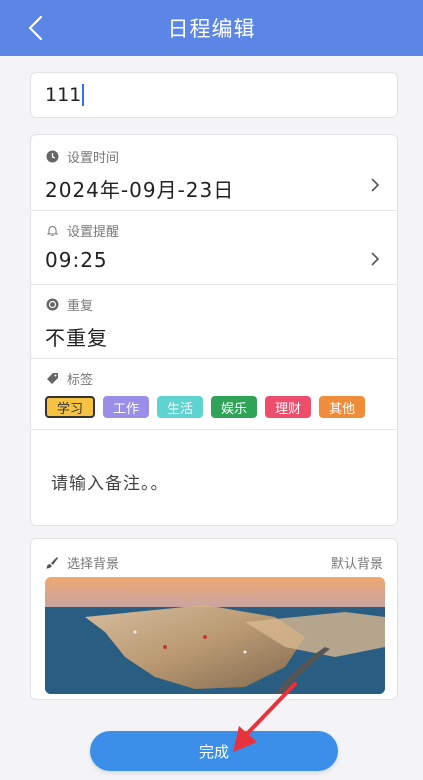  Describe the element at coordinates (80, 380) in the screenshot. I see `tags-label: 标签` at that location.